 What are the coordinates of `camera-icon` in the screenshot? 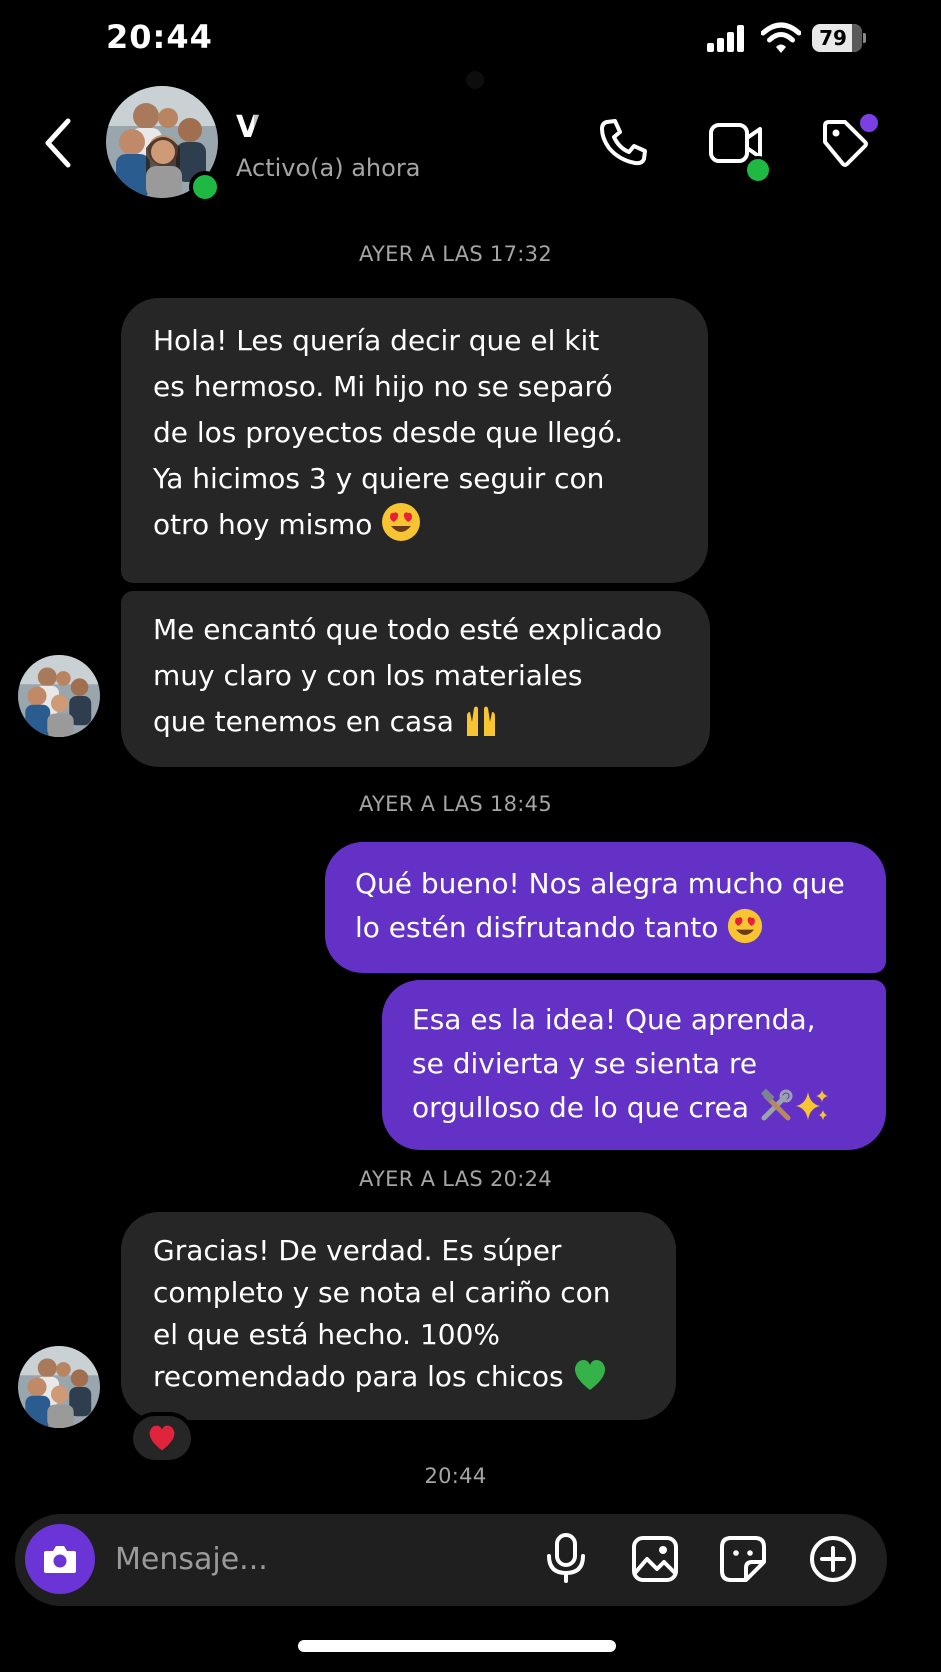 It's located at (60, 1559).